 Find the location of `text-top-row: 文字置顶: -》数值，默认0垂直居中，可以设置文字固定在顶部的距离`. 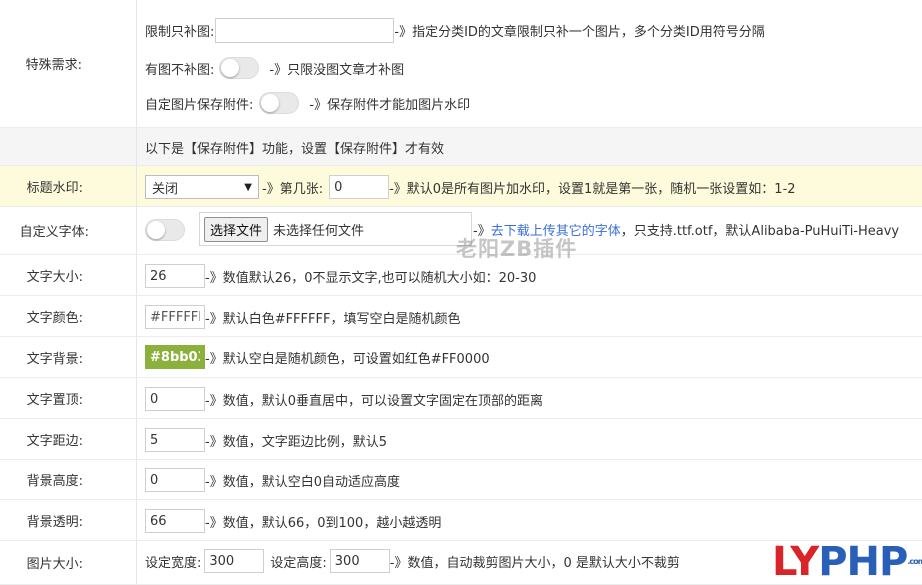

text-top-row: 文字置顶: -》数值，默认0垂直居中，可以设置文字固定在顶部的距离 is located at coordinates (461, 398).